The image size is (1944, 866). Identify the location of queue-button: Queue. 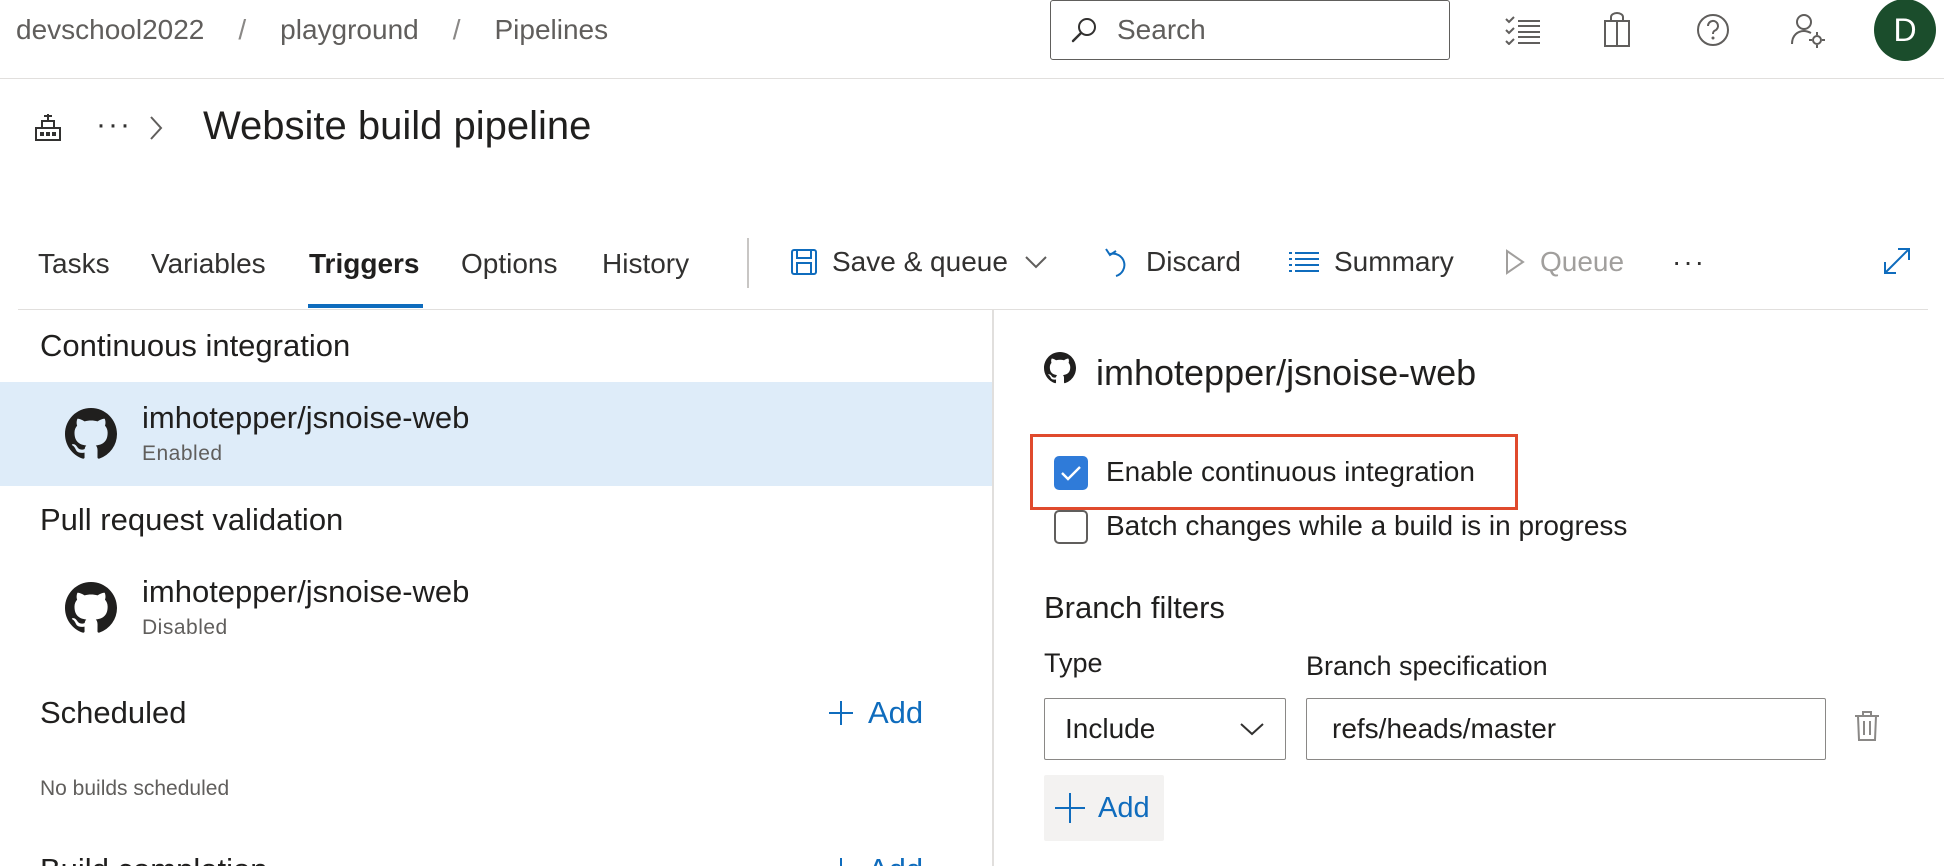
(1564, 262).